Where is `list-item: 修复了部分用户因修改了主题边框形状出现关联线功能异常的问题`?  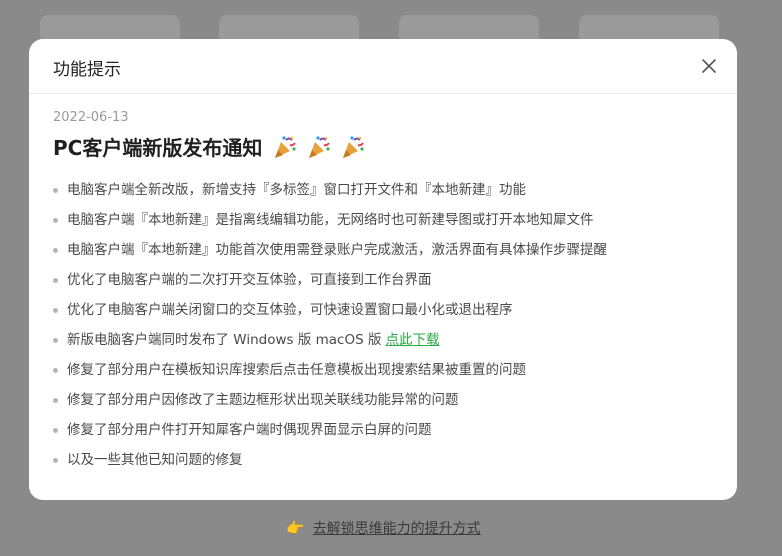 list-item: 修复了部分用户因修改了主题边框形状出现关联线功能异常的问题 is located at coordinates (383, 400).